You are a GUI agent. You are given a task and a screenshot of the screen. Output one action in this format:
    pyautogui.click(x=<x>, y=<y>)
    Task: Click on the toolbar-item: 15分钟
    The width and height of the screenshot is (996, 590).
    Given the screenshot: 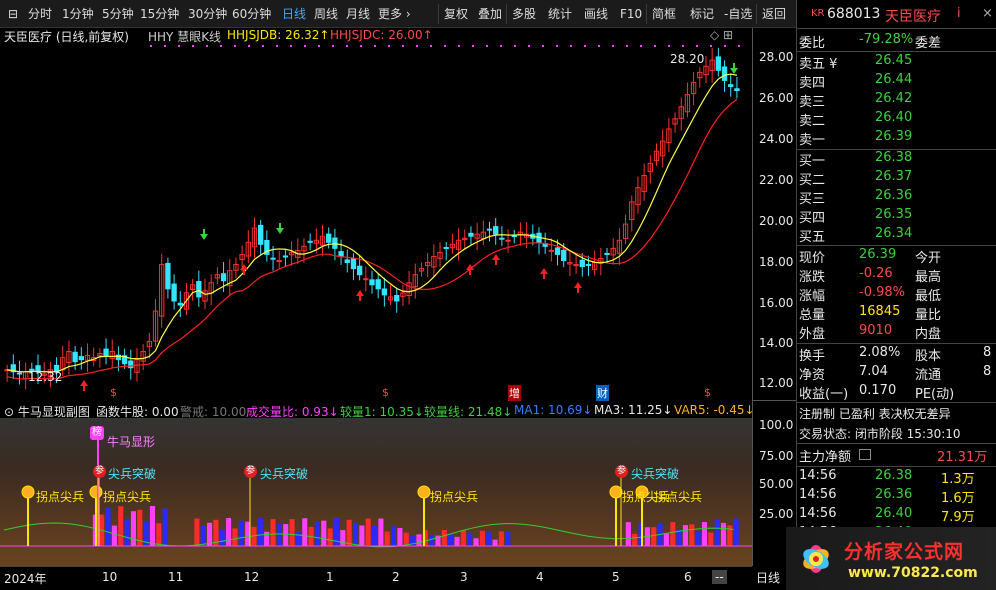 What is the action you would take?
    pyautogui.click(x=159, y=14)
    